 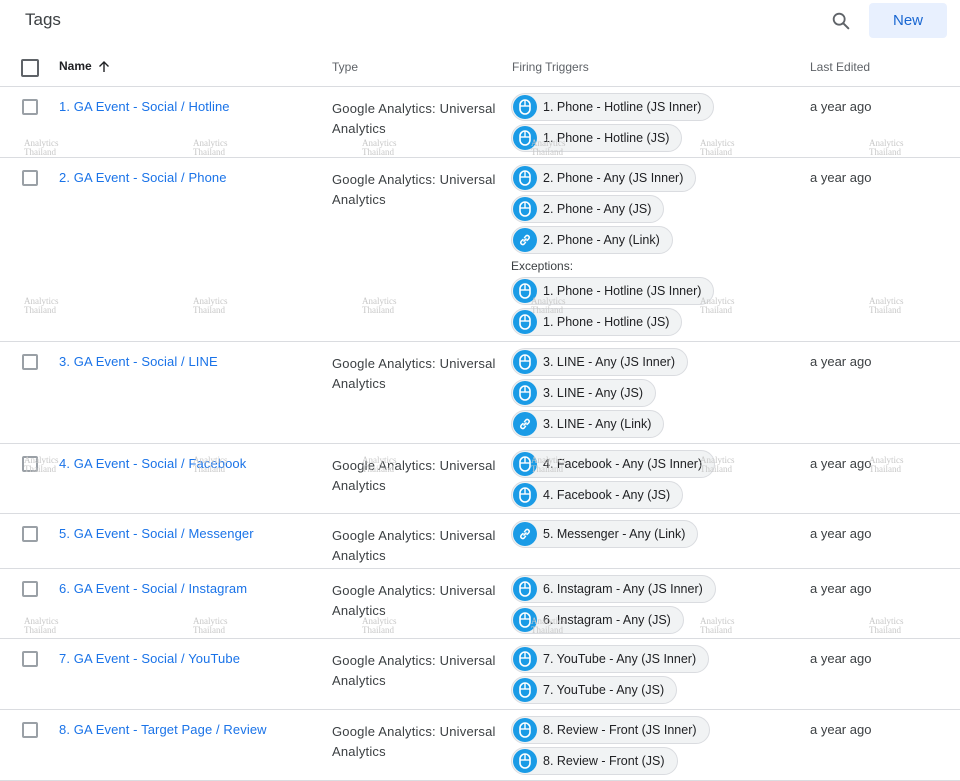 I want to click on trigger-chip: 3. LINE - Any (JS Inner), so click(x=599, y=362).